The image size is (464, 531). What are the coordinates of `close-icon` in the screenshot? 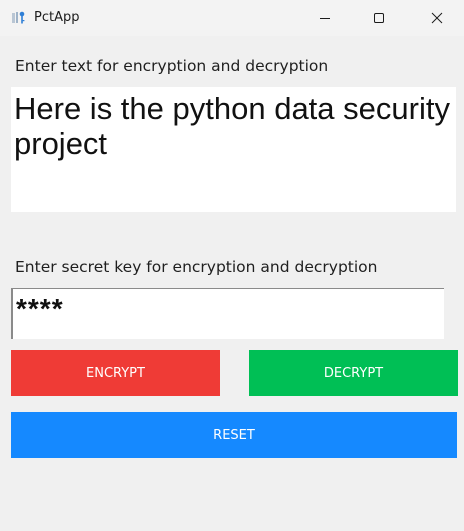 It's located at (437, 18).